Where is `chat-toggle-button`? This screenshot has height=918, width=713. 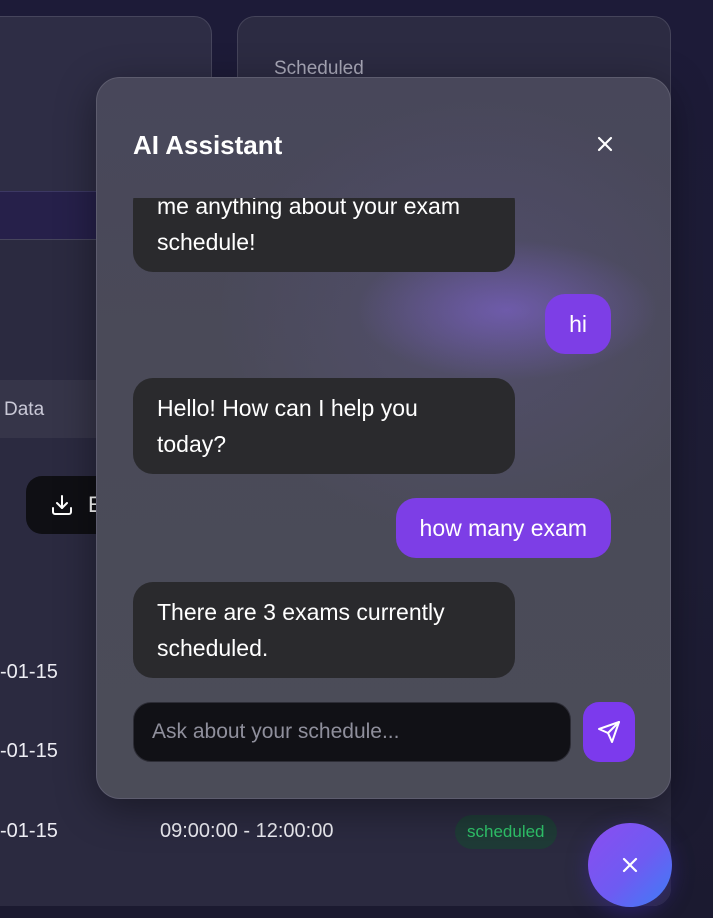
chat-toggle-button is located at coordinates (630, 865).